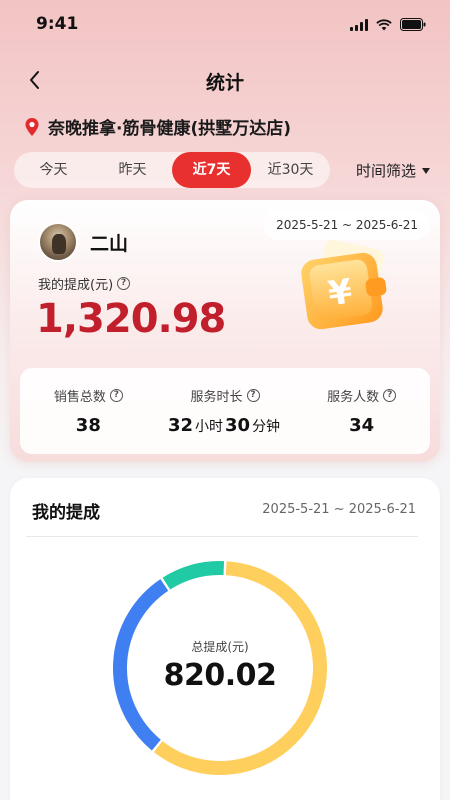 The height and width of the screenshot is (800, 450). I want to click on stat-service-duration: 服务时长 ? 32 小时 30 分钟, so click(225, 411).